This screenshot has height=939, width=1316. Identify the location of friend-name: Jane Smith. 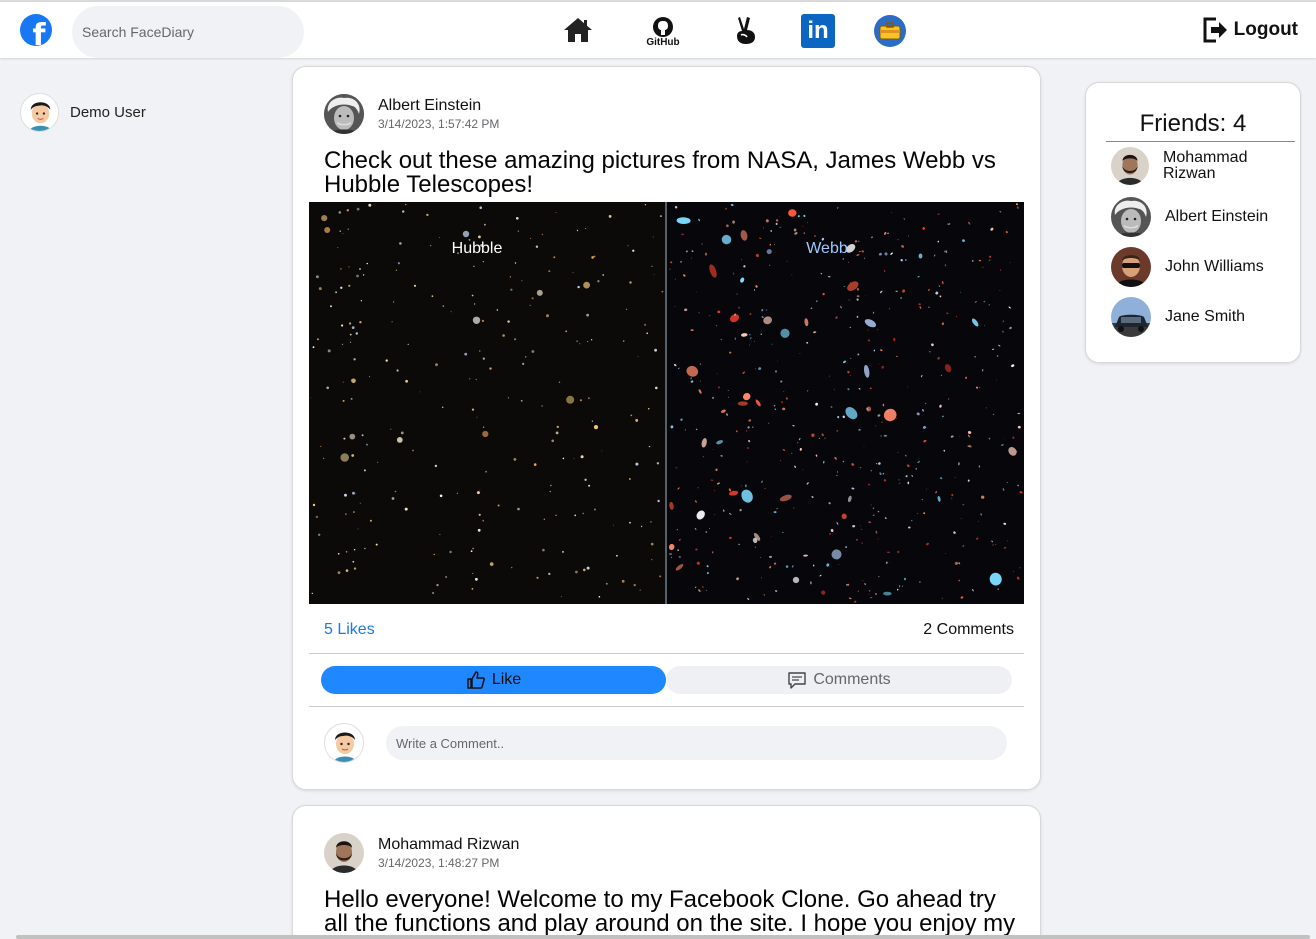
(1205, 316).